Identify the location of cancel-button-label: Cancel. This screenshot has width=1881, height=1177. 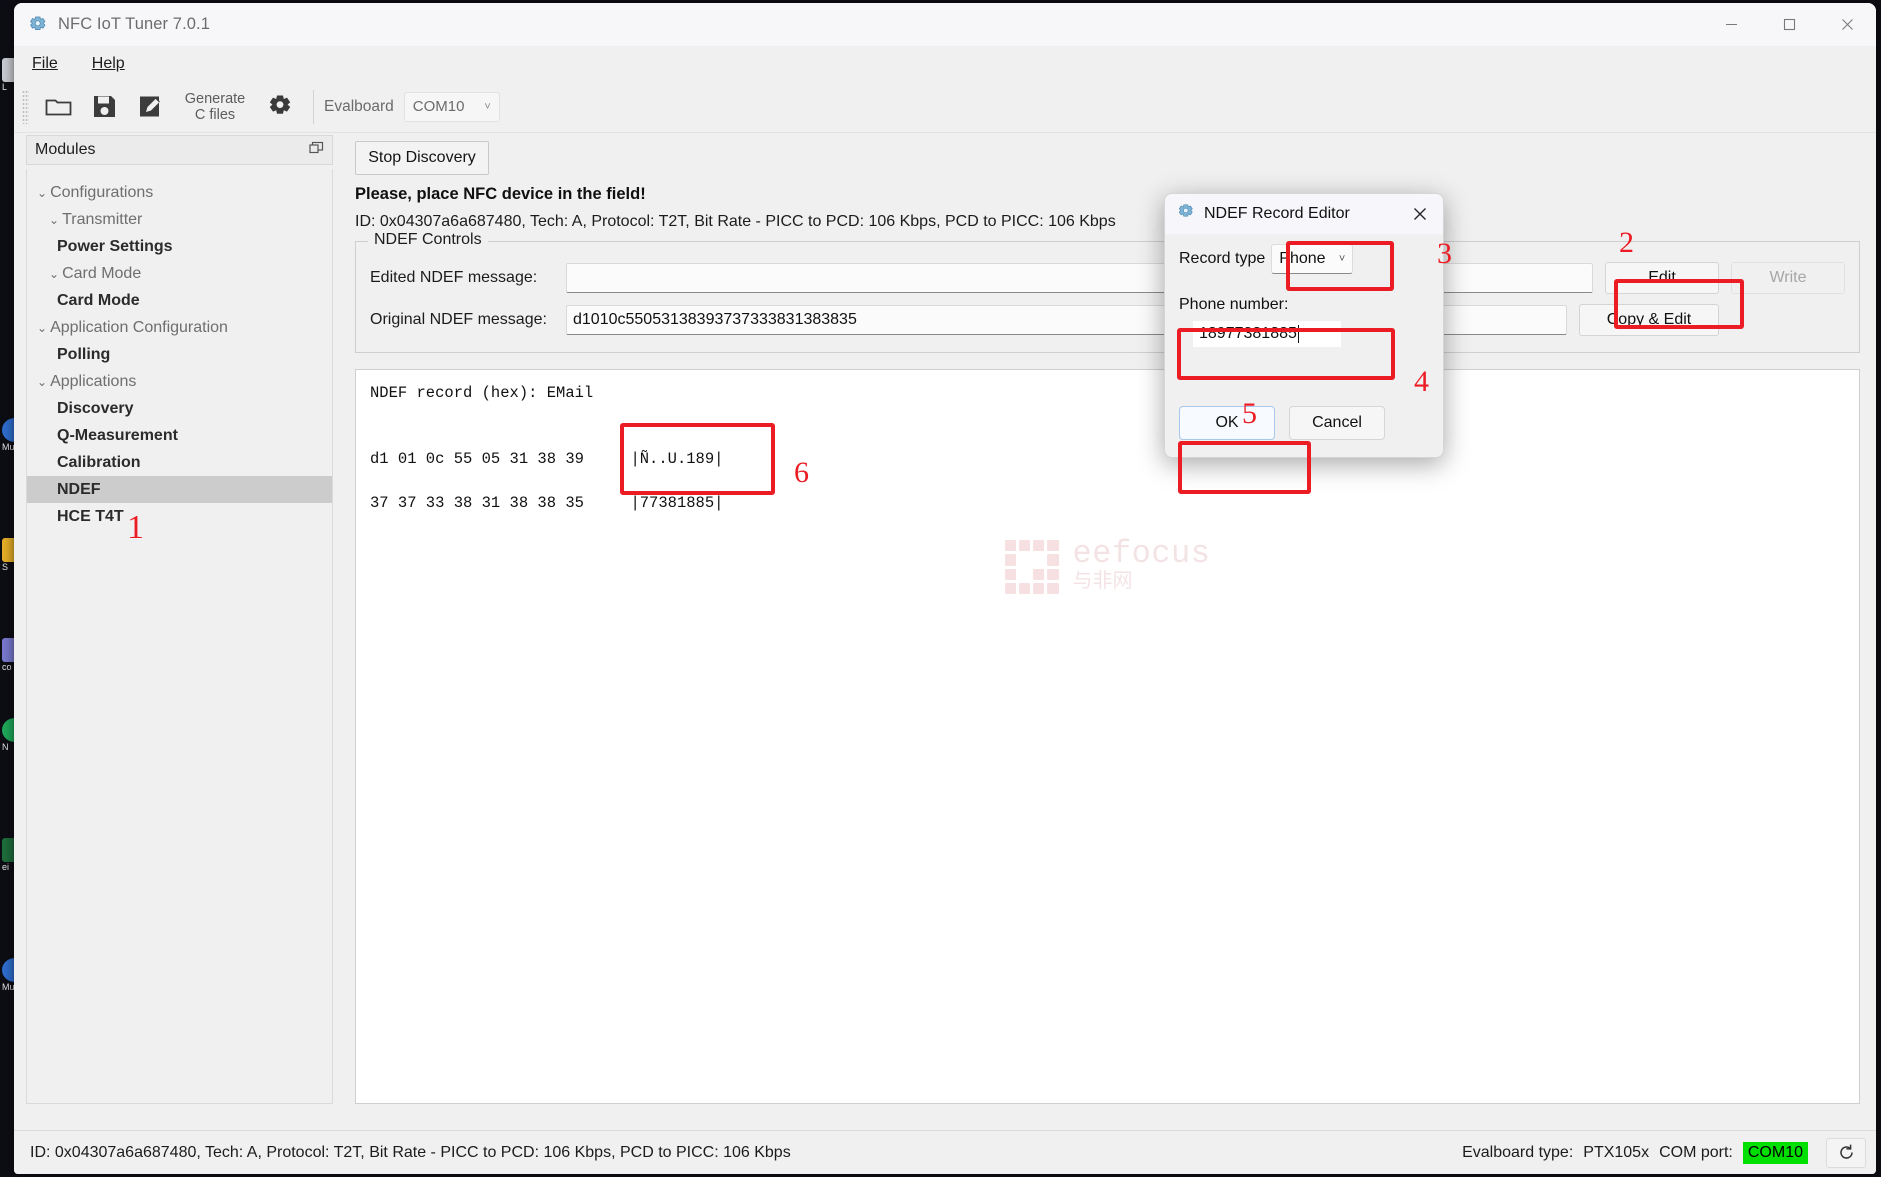
(1337, 422).